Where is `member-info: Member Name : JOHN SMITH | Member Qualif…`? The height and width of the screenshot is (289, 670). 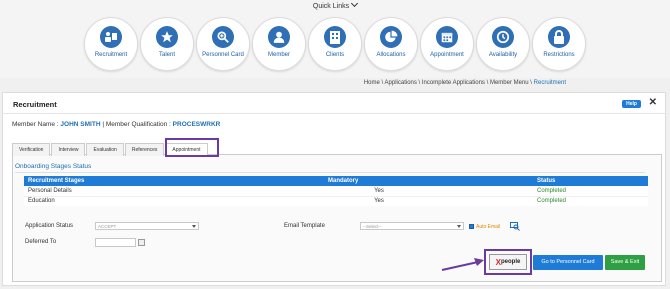
member-info: Member Name : JOHN SMITH | Member Qualif… is located at coordinates (116, 124).